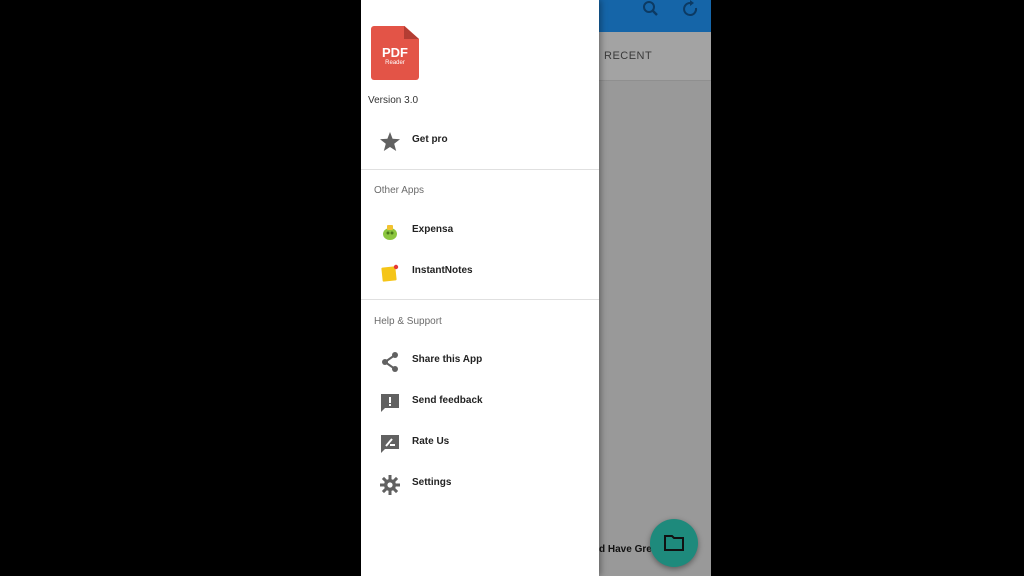 This screenshot has height=576, width=1024. What do you see at coordinates (408, 321) in the screenshot?
I see `section-header-help-support: Help & Support` at bounding box center [408, 321].